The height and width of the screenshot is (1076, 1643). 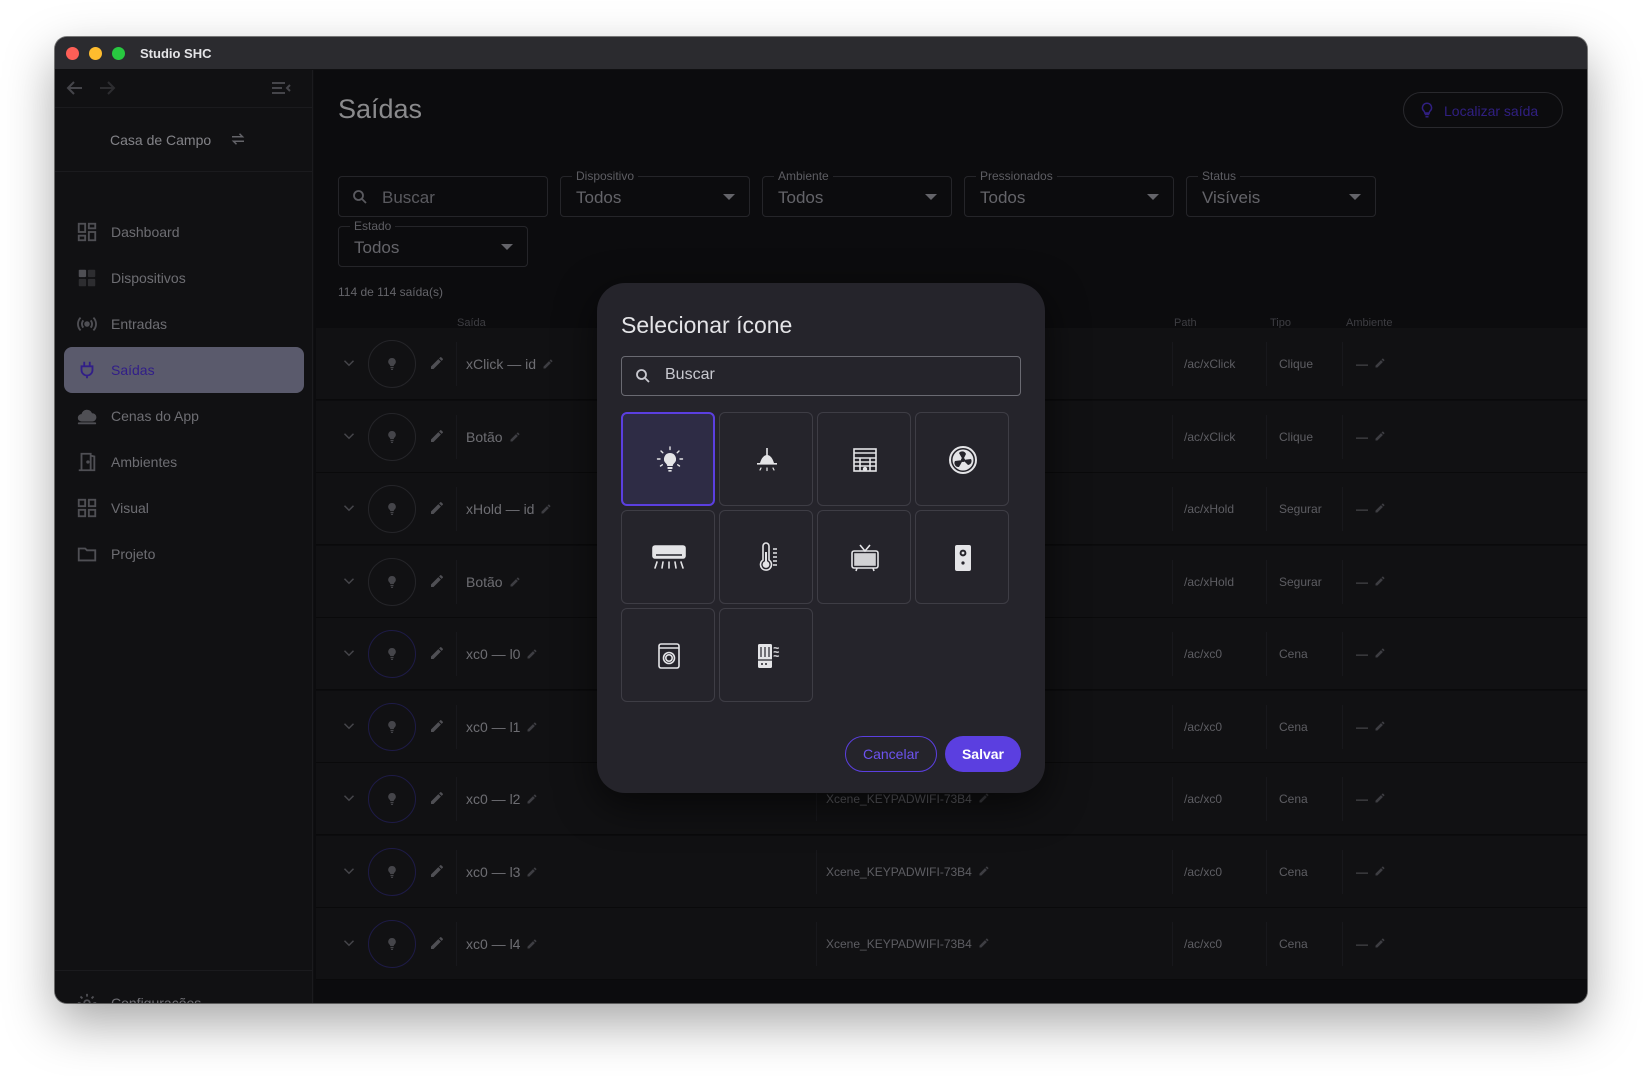 What do you see at coordinates (707, 325) in the screenshot?
I see `dialog-title: Selecionar ícone` at bounding box center [707, 325].